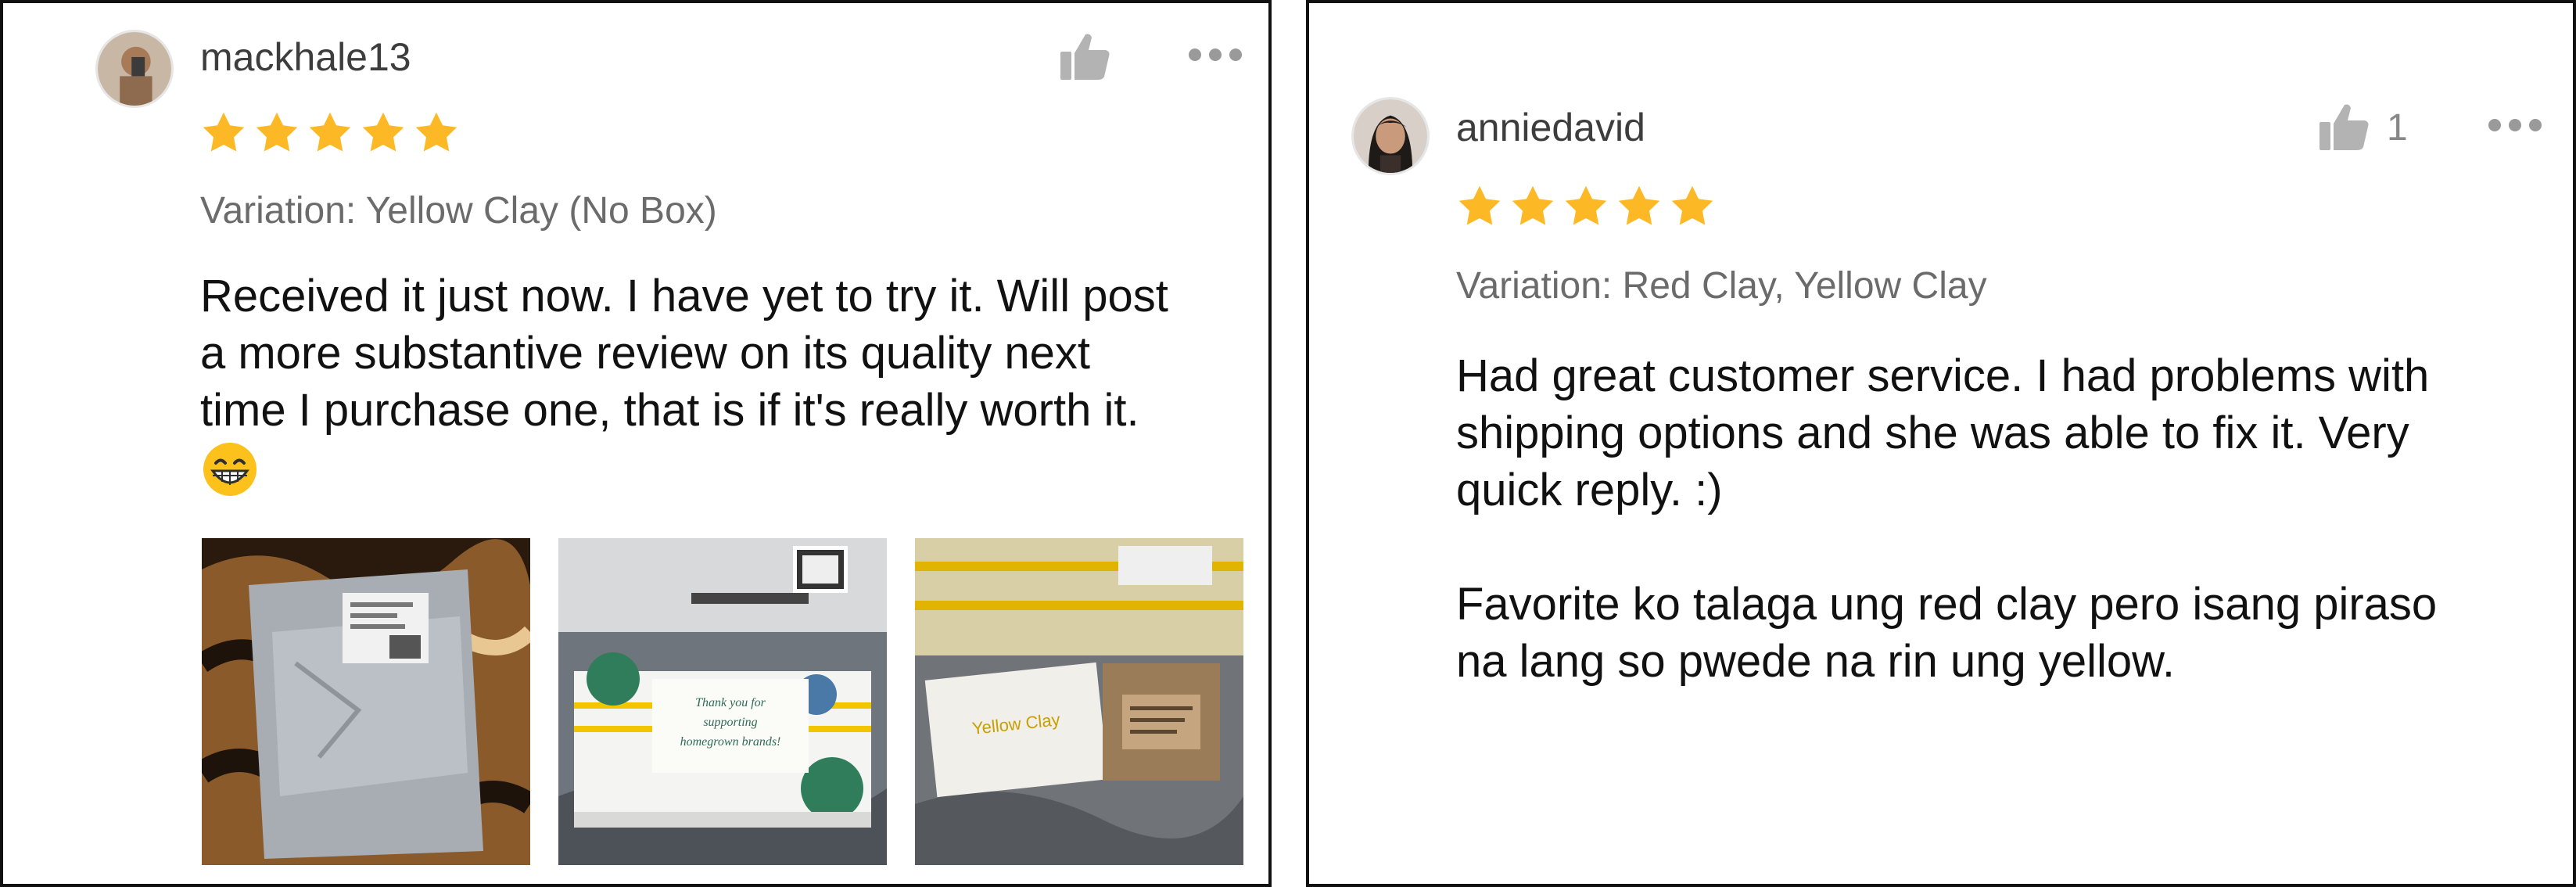 The image size is (2576, 887). Describe the element at coordinates (1079, 701) in the screenshot. I see `review-photo-3: Yellow Clay` at that location.